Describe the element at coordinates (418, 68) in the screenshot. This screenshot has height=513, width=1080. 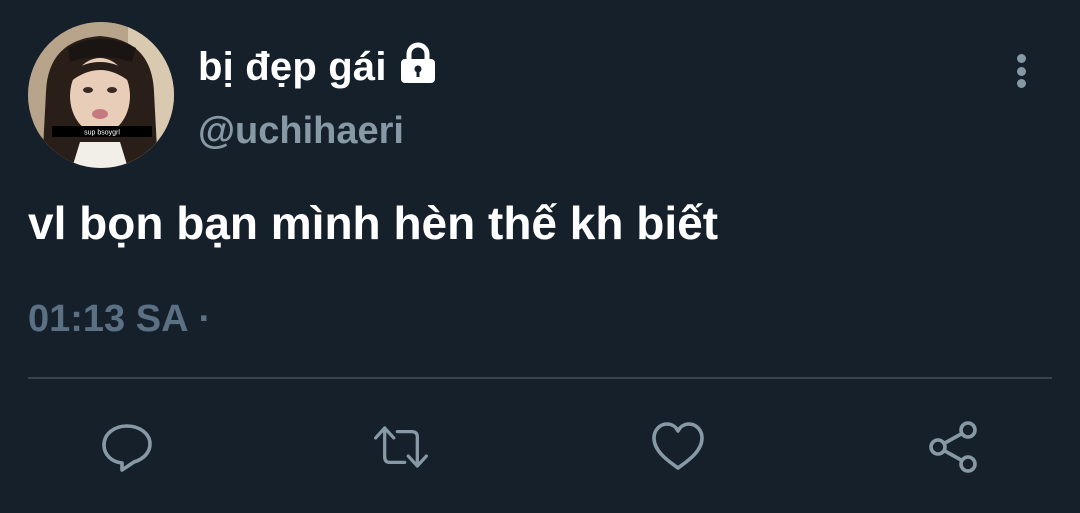
I see `lock-icon` at that location.